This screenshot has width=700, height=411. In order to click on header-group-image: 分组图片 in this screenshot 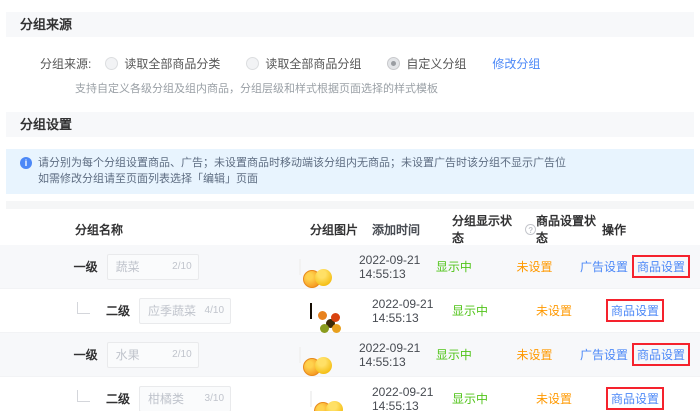, I will do `click(334, 229)`.